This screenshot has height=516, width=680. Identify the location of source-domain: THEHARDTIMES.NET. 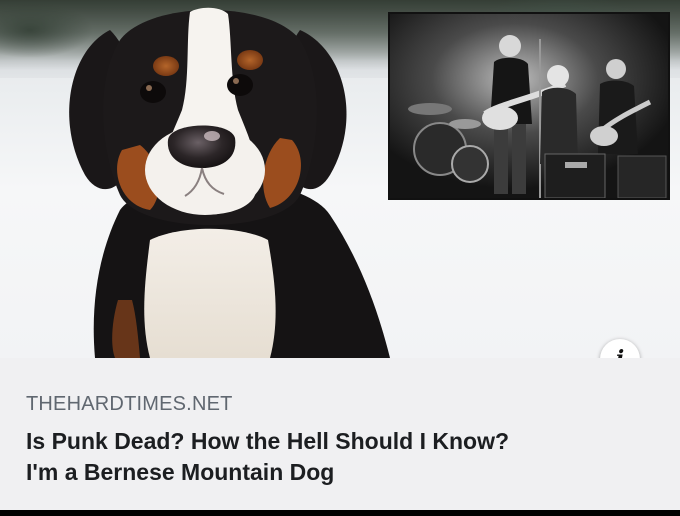
(129, 404).